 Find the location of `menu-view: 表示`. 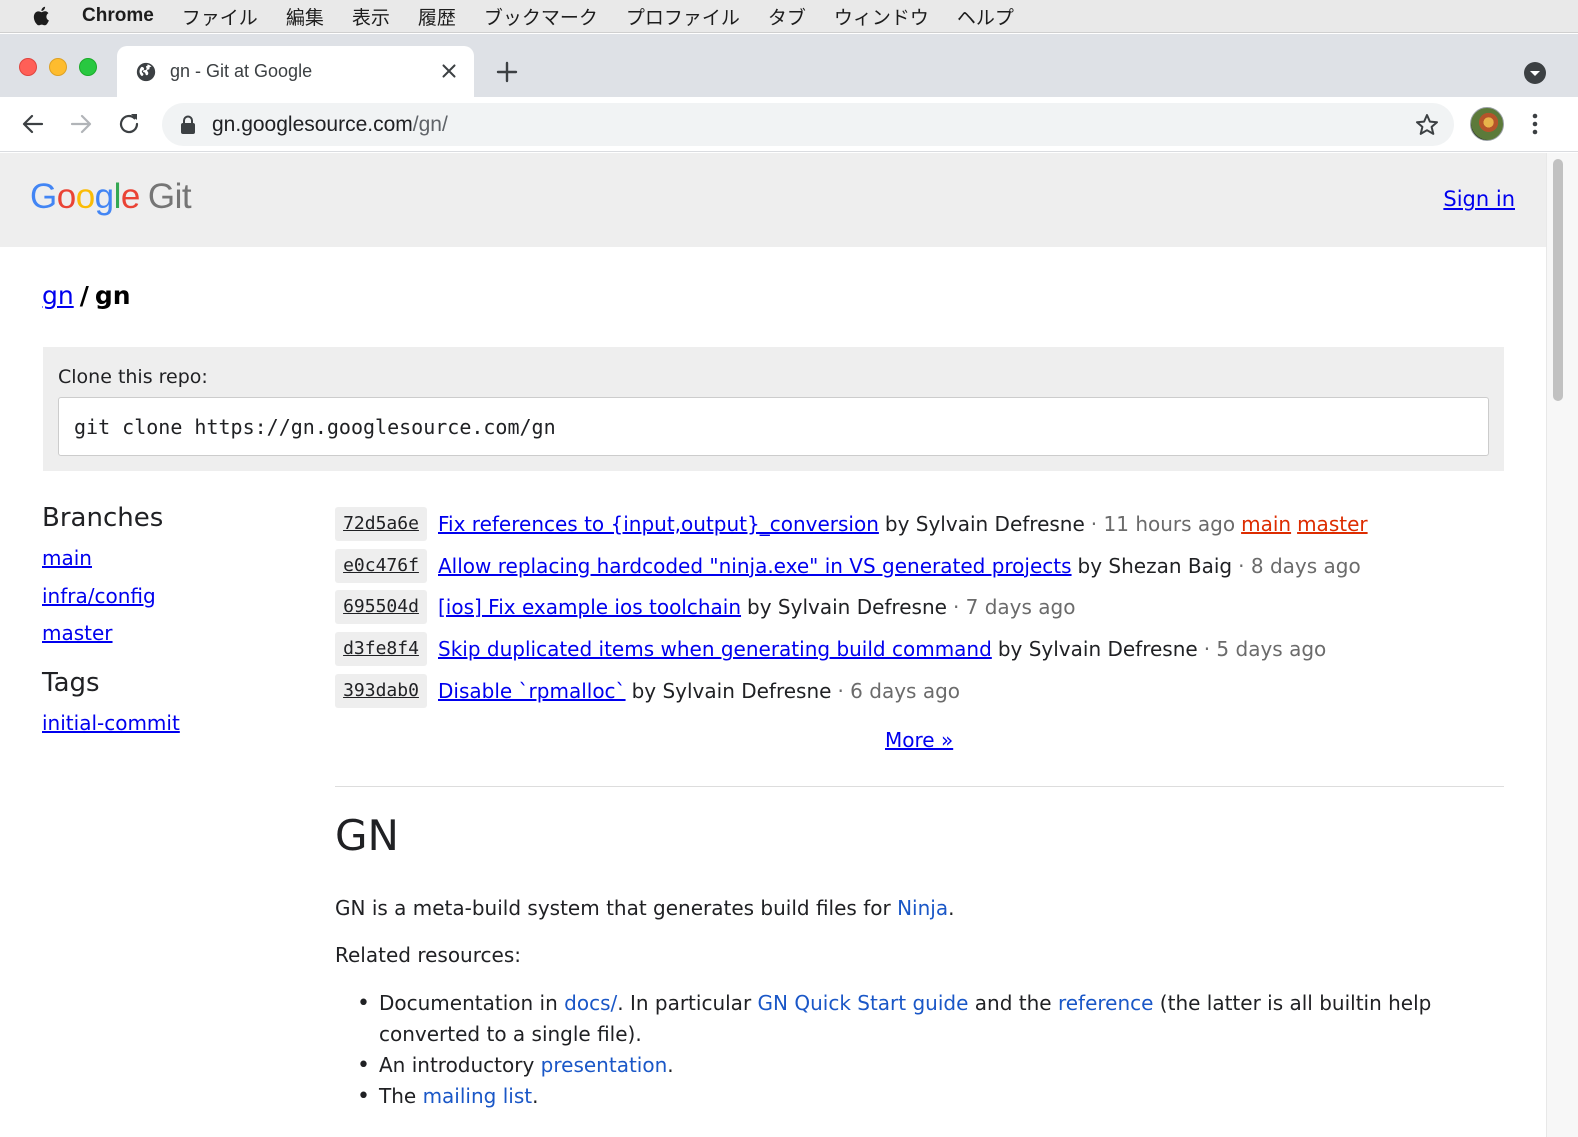

menu-view: 表示 is located at coordinates (371, 16).